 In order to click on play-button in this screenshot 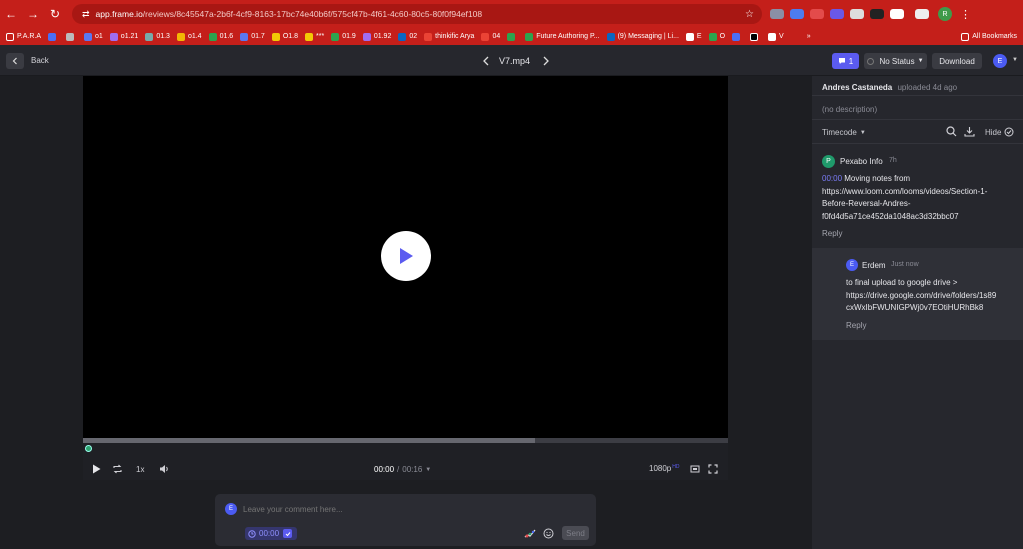, I will do `click(406, 256)`.